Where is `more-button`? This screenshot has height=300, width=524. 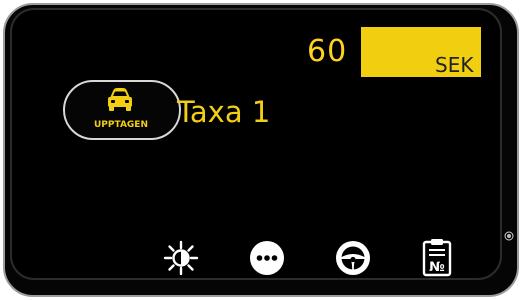
more-button is located at coordinates (267, 258).